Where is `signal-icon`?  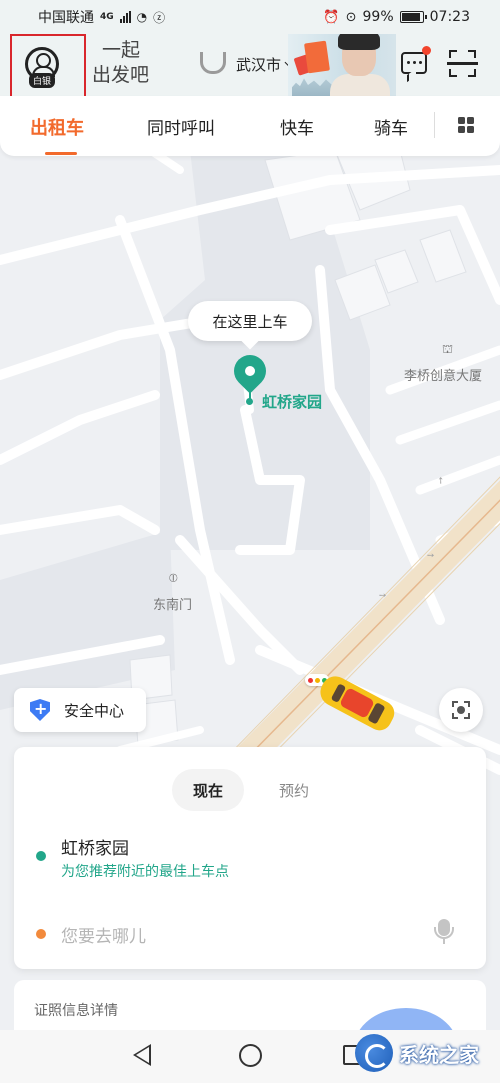 signal-icon is located at coordinates (125, 17).